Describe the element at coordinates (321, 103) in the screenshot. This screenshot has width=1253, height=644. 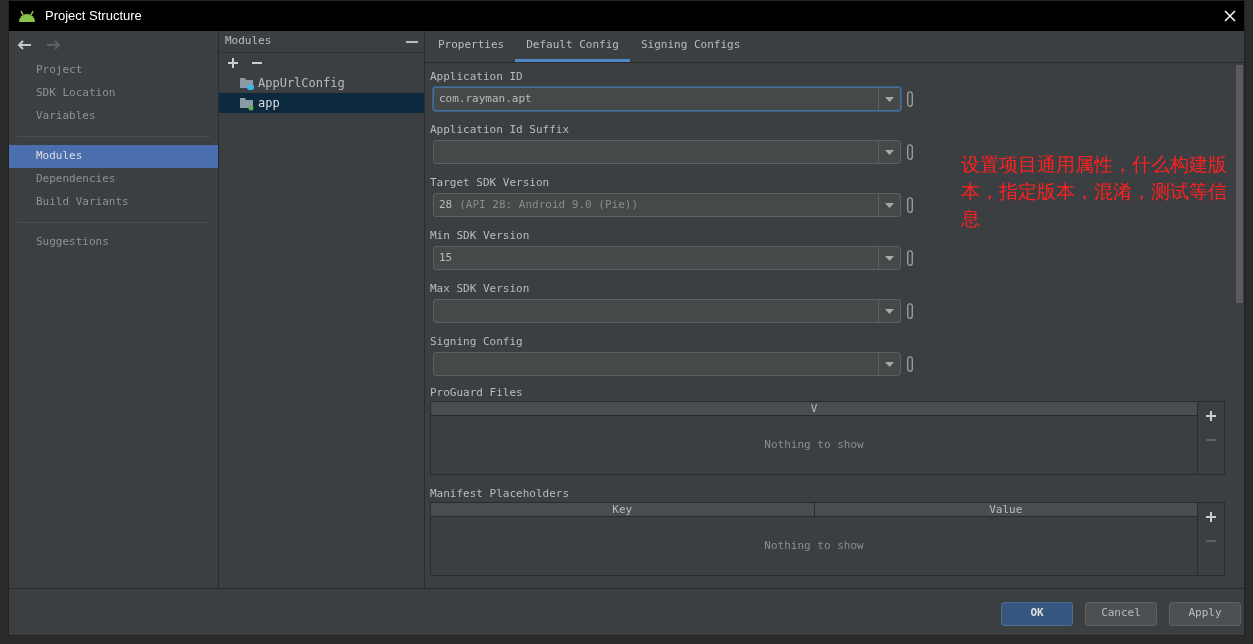
I see `module-item: app` at that location.